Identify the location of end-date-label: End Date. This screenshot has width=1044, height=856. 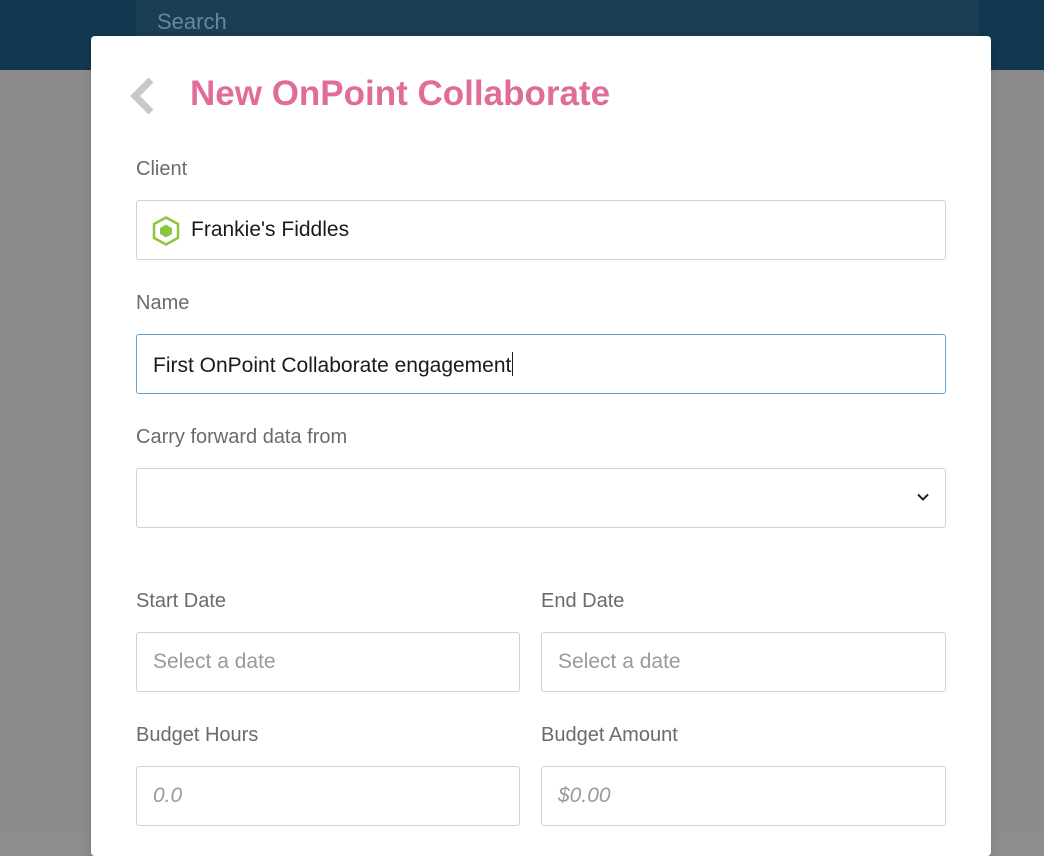
(583, 601).